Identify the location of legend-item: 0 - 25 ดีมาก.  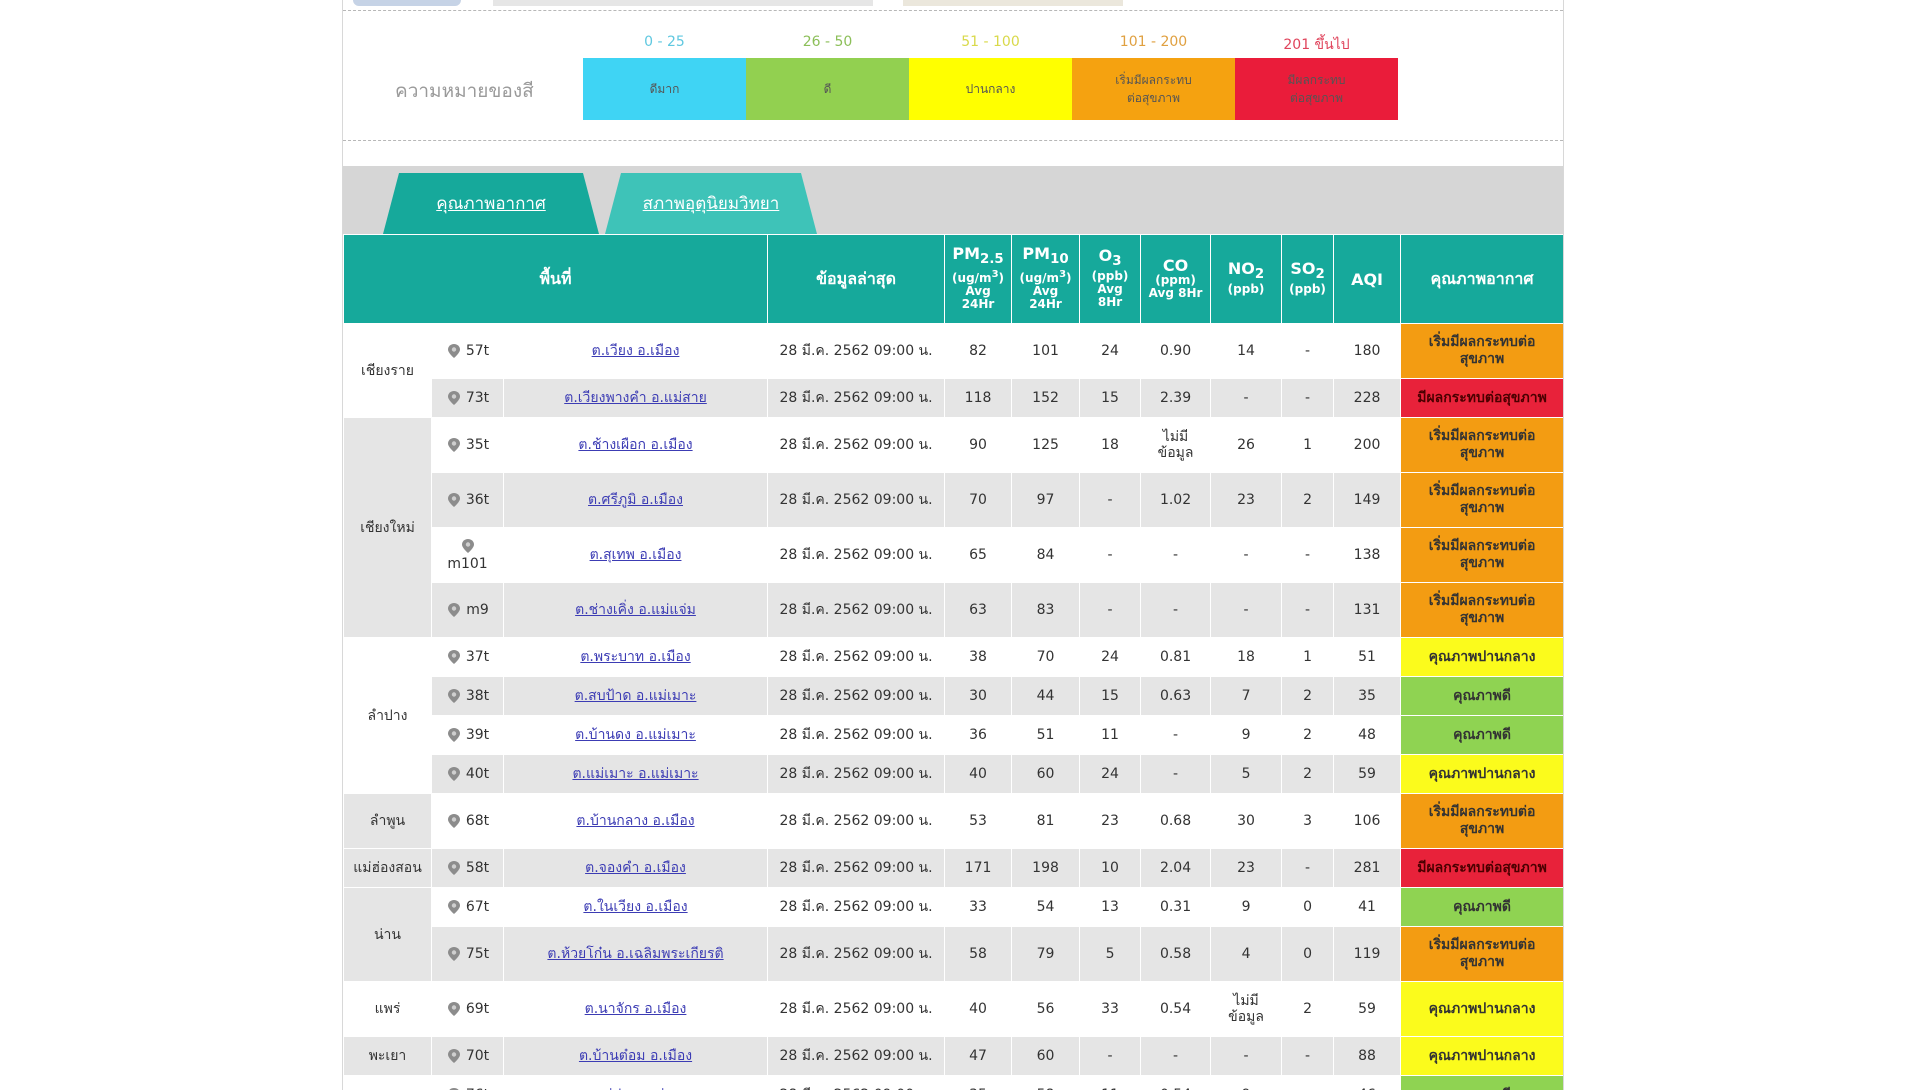
(664, 77).